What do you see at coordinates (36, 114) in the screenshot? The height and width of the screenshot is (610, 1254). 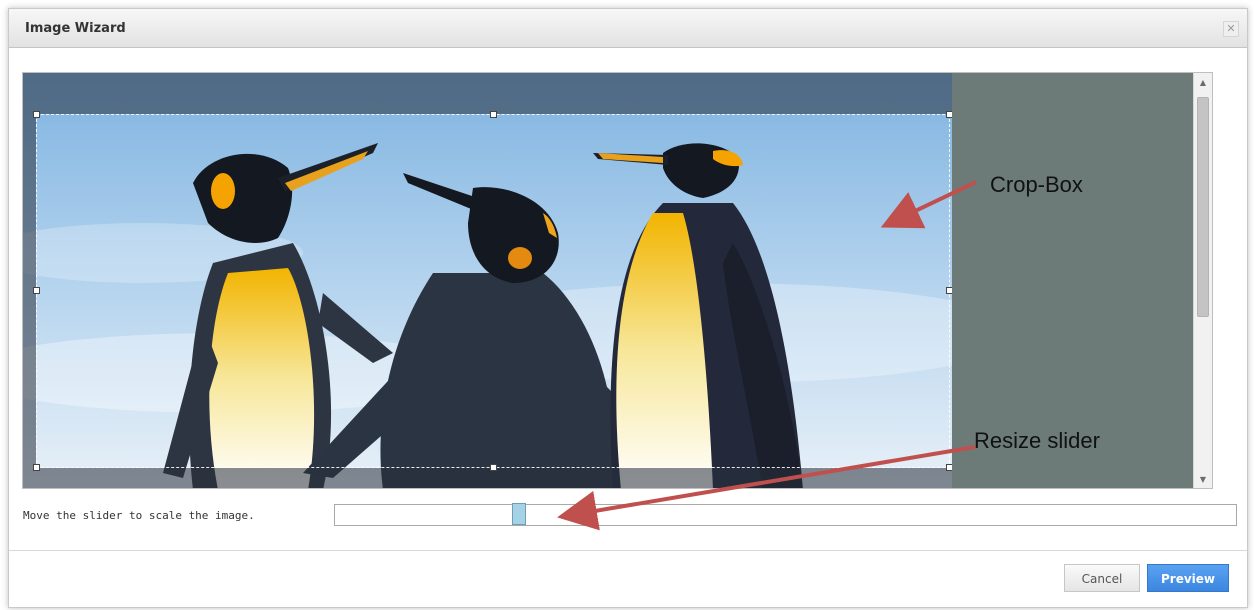 I see `crop-handle-top-left` at bounding box center [36, 114].